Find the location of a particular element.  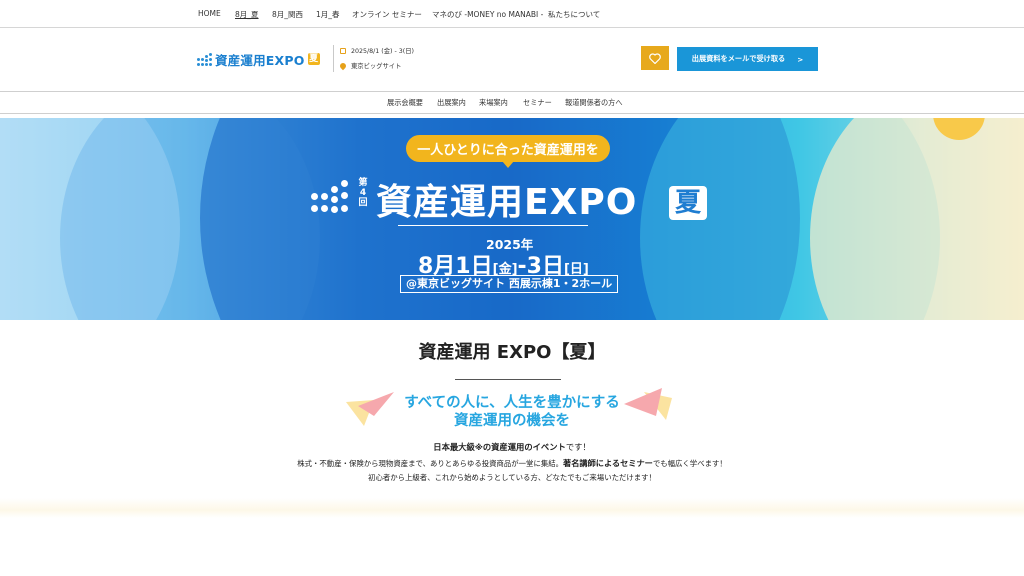

intro-line-1: 日本最大級※の資産運用のイベントです！ is located at coordinates (512, 447).